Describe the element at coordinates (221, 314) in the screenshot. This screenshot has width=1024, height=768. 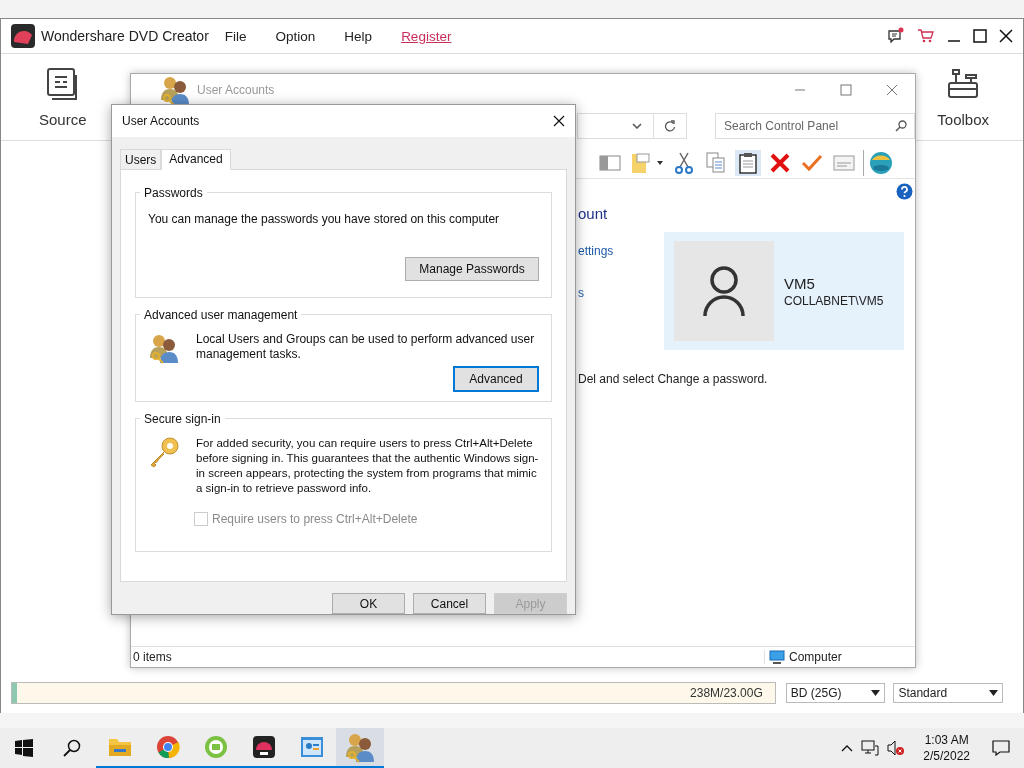
I see `group-title: Advanced user management` at that location.